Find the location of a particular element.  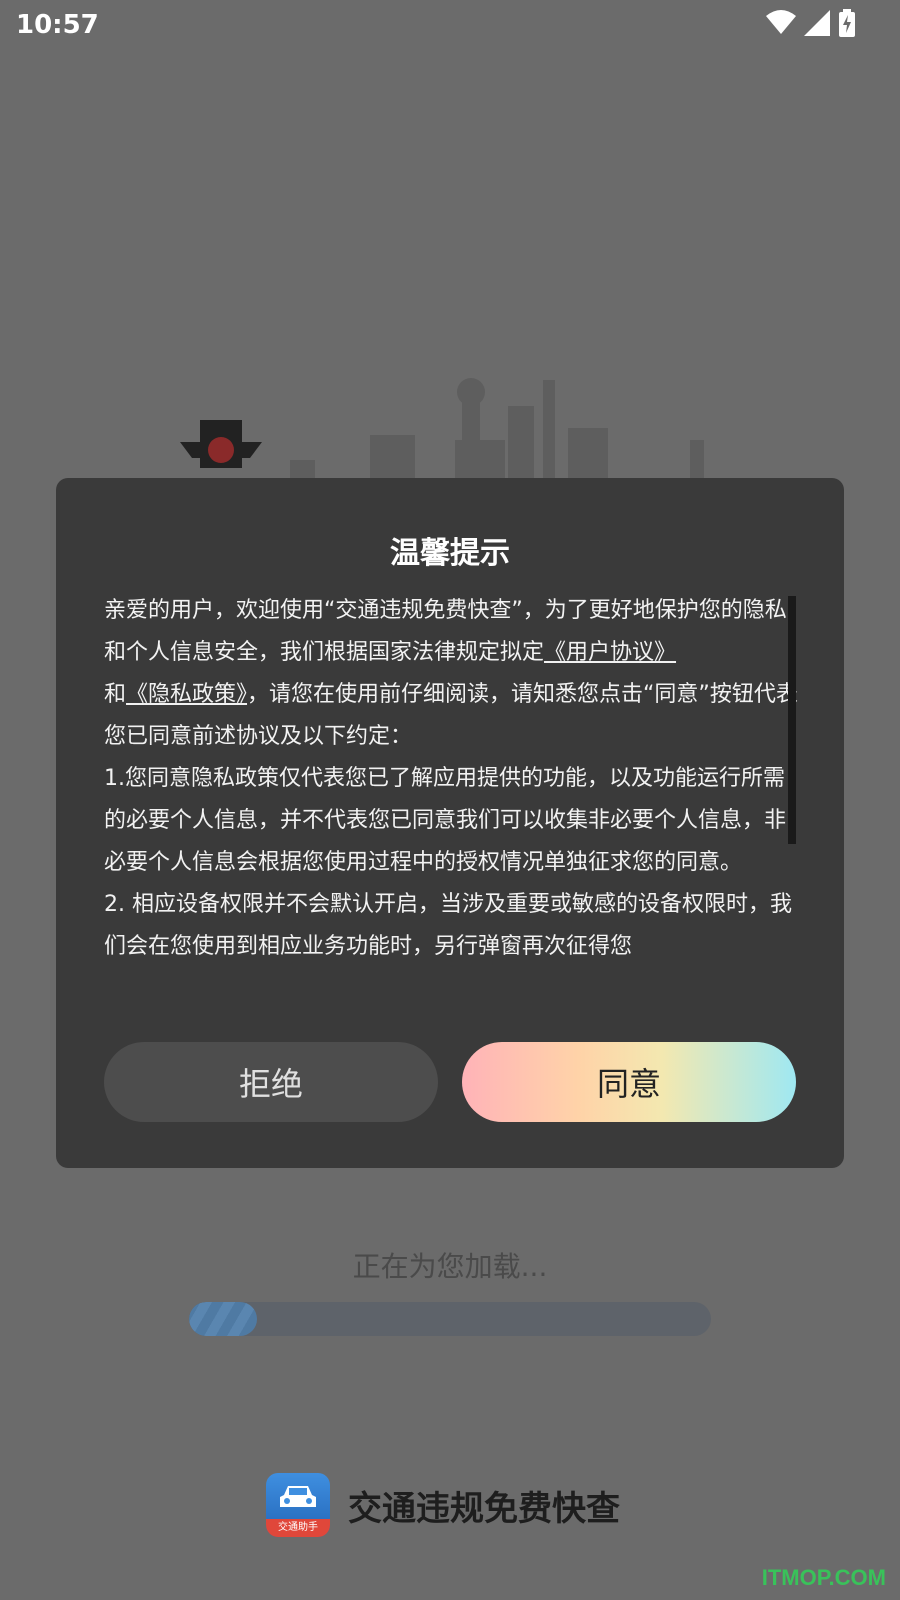

car-icon is located at coordinates (298, 1496).